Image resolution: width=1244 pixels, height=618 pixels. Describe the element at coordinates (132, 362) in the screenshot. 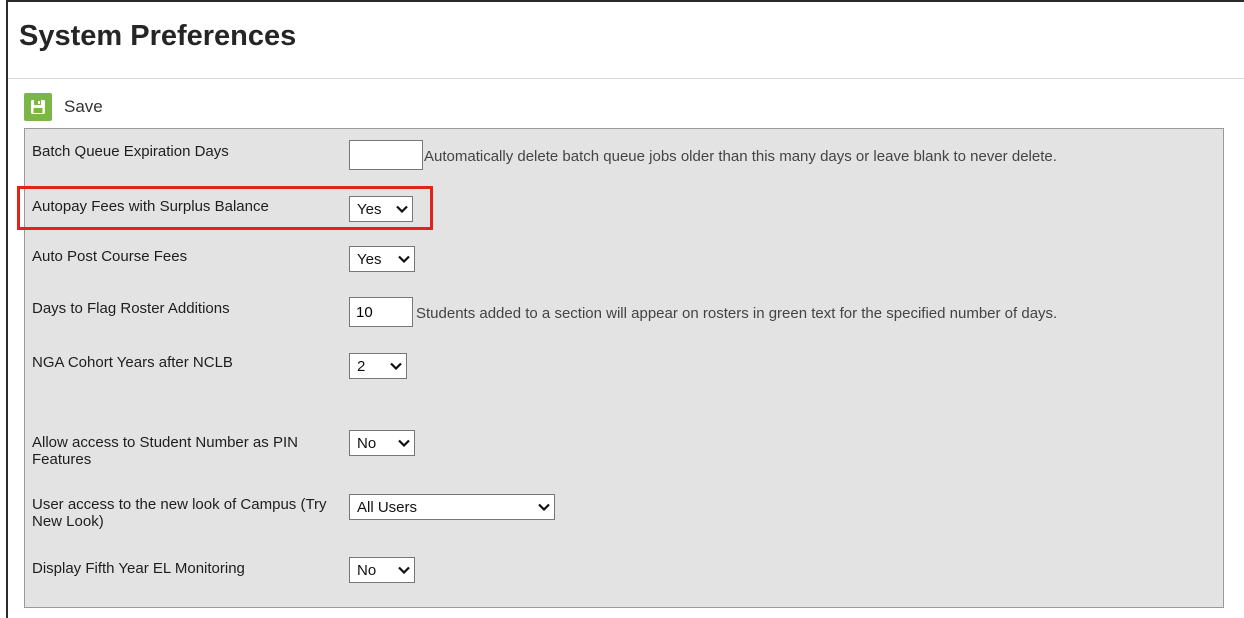

I see `nga-cohort-years-label: NGA Cohort Years after NCLB` at that location.